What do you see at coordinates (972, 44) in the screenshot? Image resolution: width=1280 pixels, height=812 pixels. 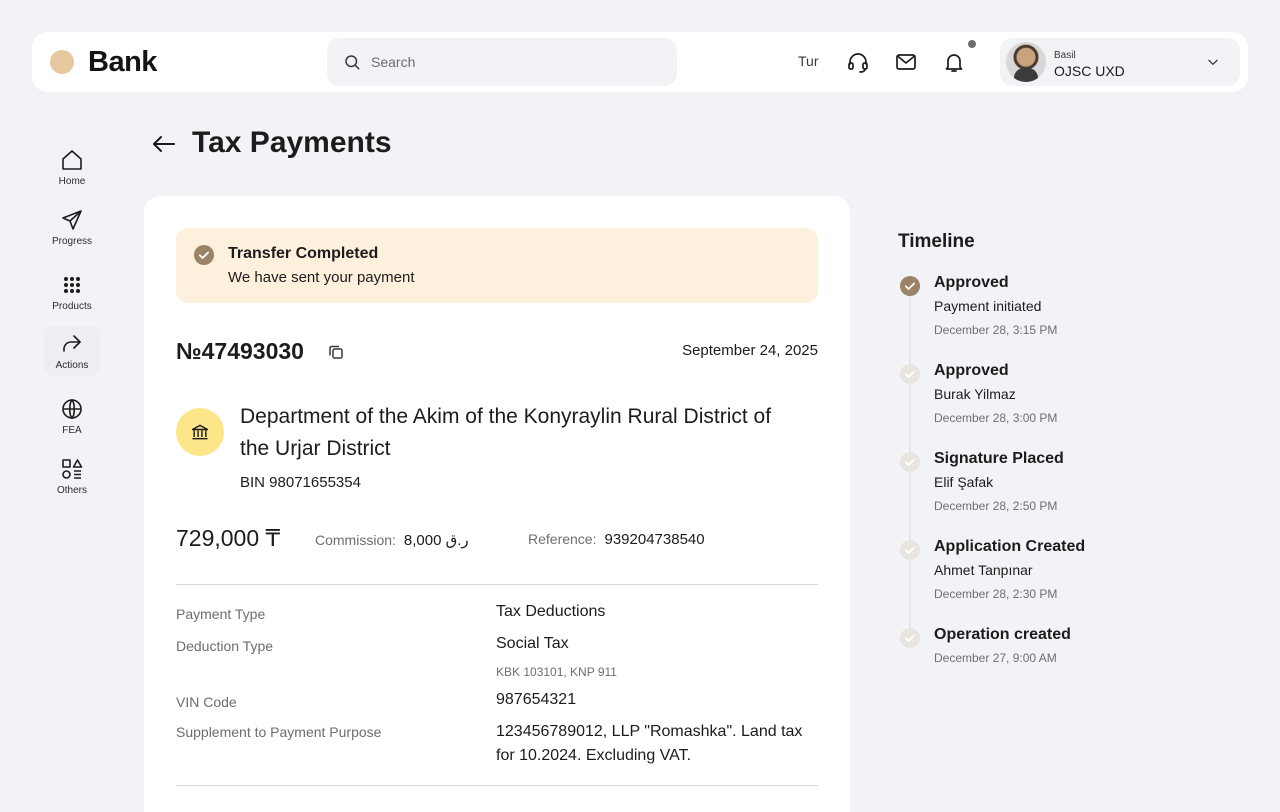 I see `notification-badge` at bounding box center [972, 44].